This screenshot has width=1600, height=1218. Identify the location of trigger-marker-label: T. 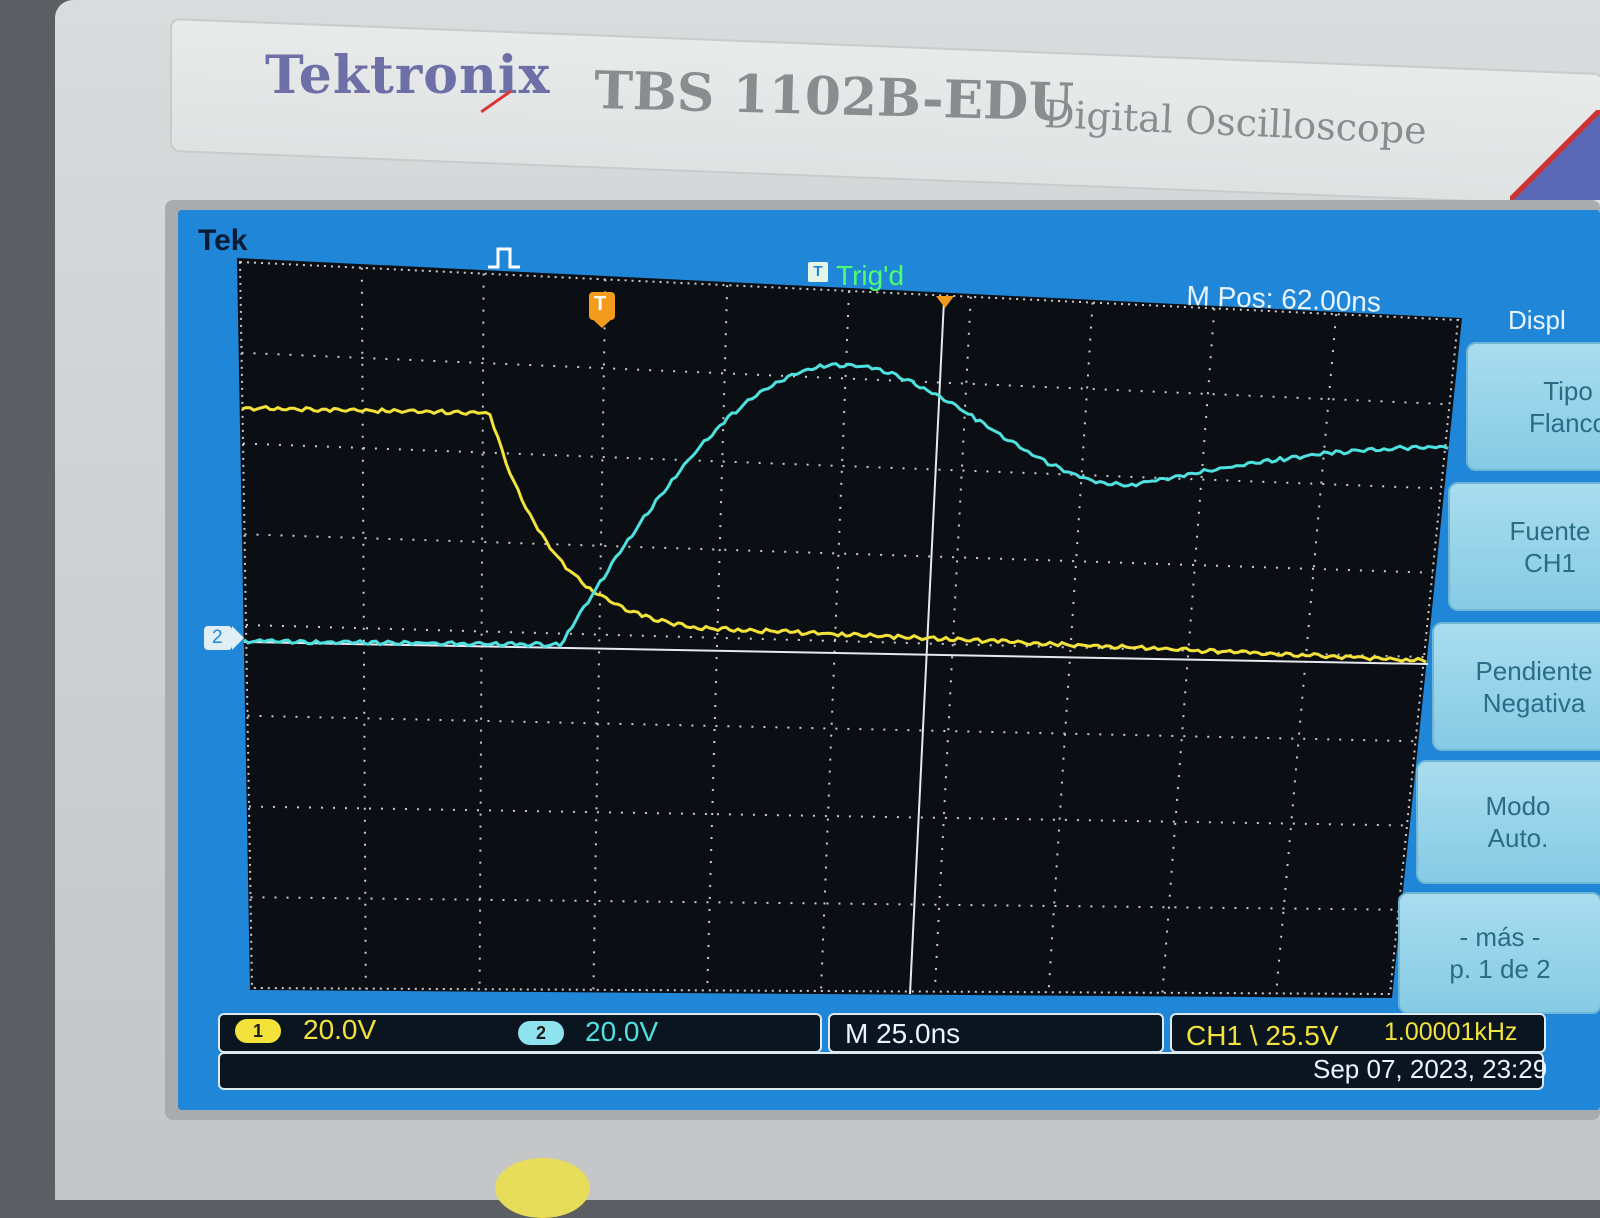
(600, 304).